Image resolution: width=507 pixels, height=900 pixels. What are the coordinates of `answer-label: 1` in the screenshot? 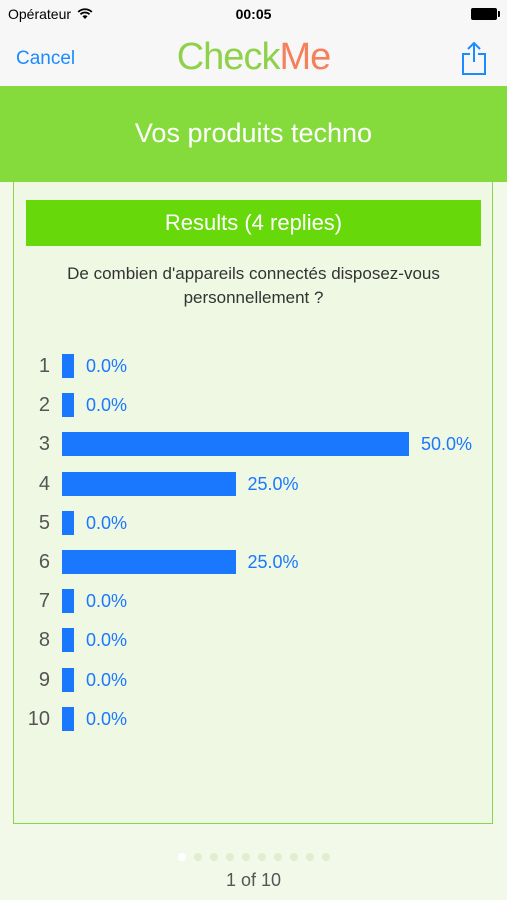 It's located at (44, 366).